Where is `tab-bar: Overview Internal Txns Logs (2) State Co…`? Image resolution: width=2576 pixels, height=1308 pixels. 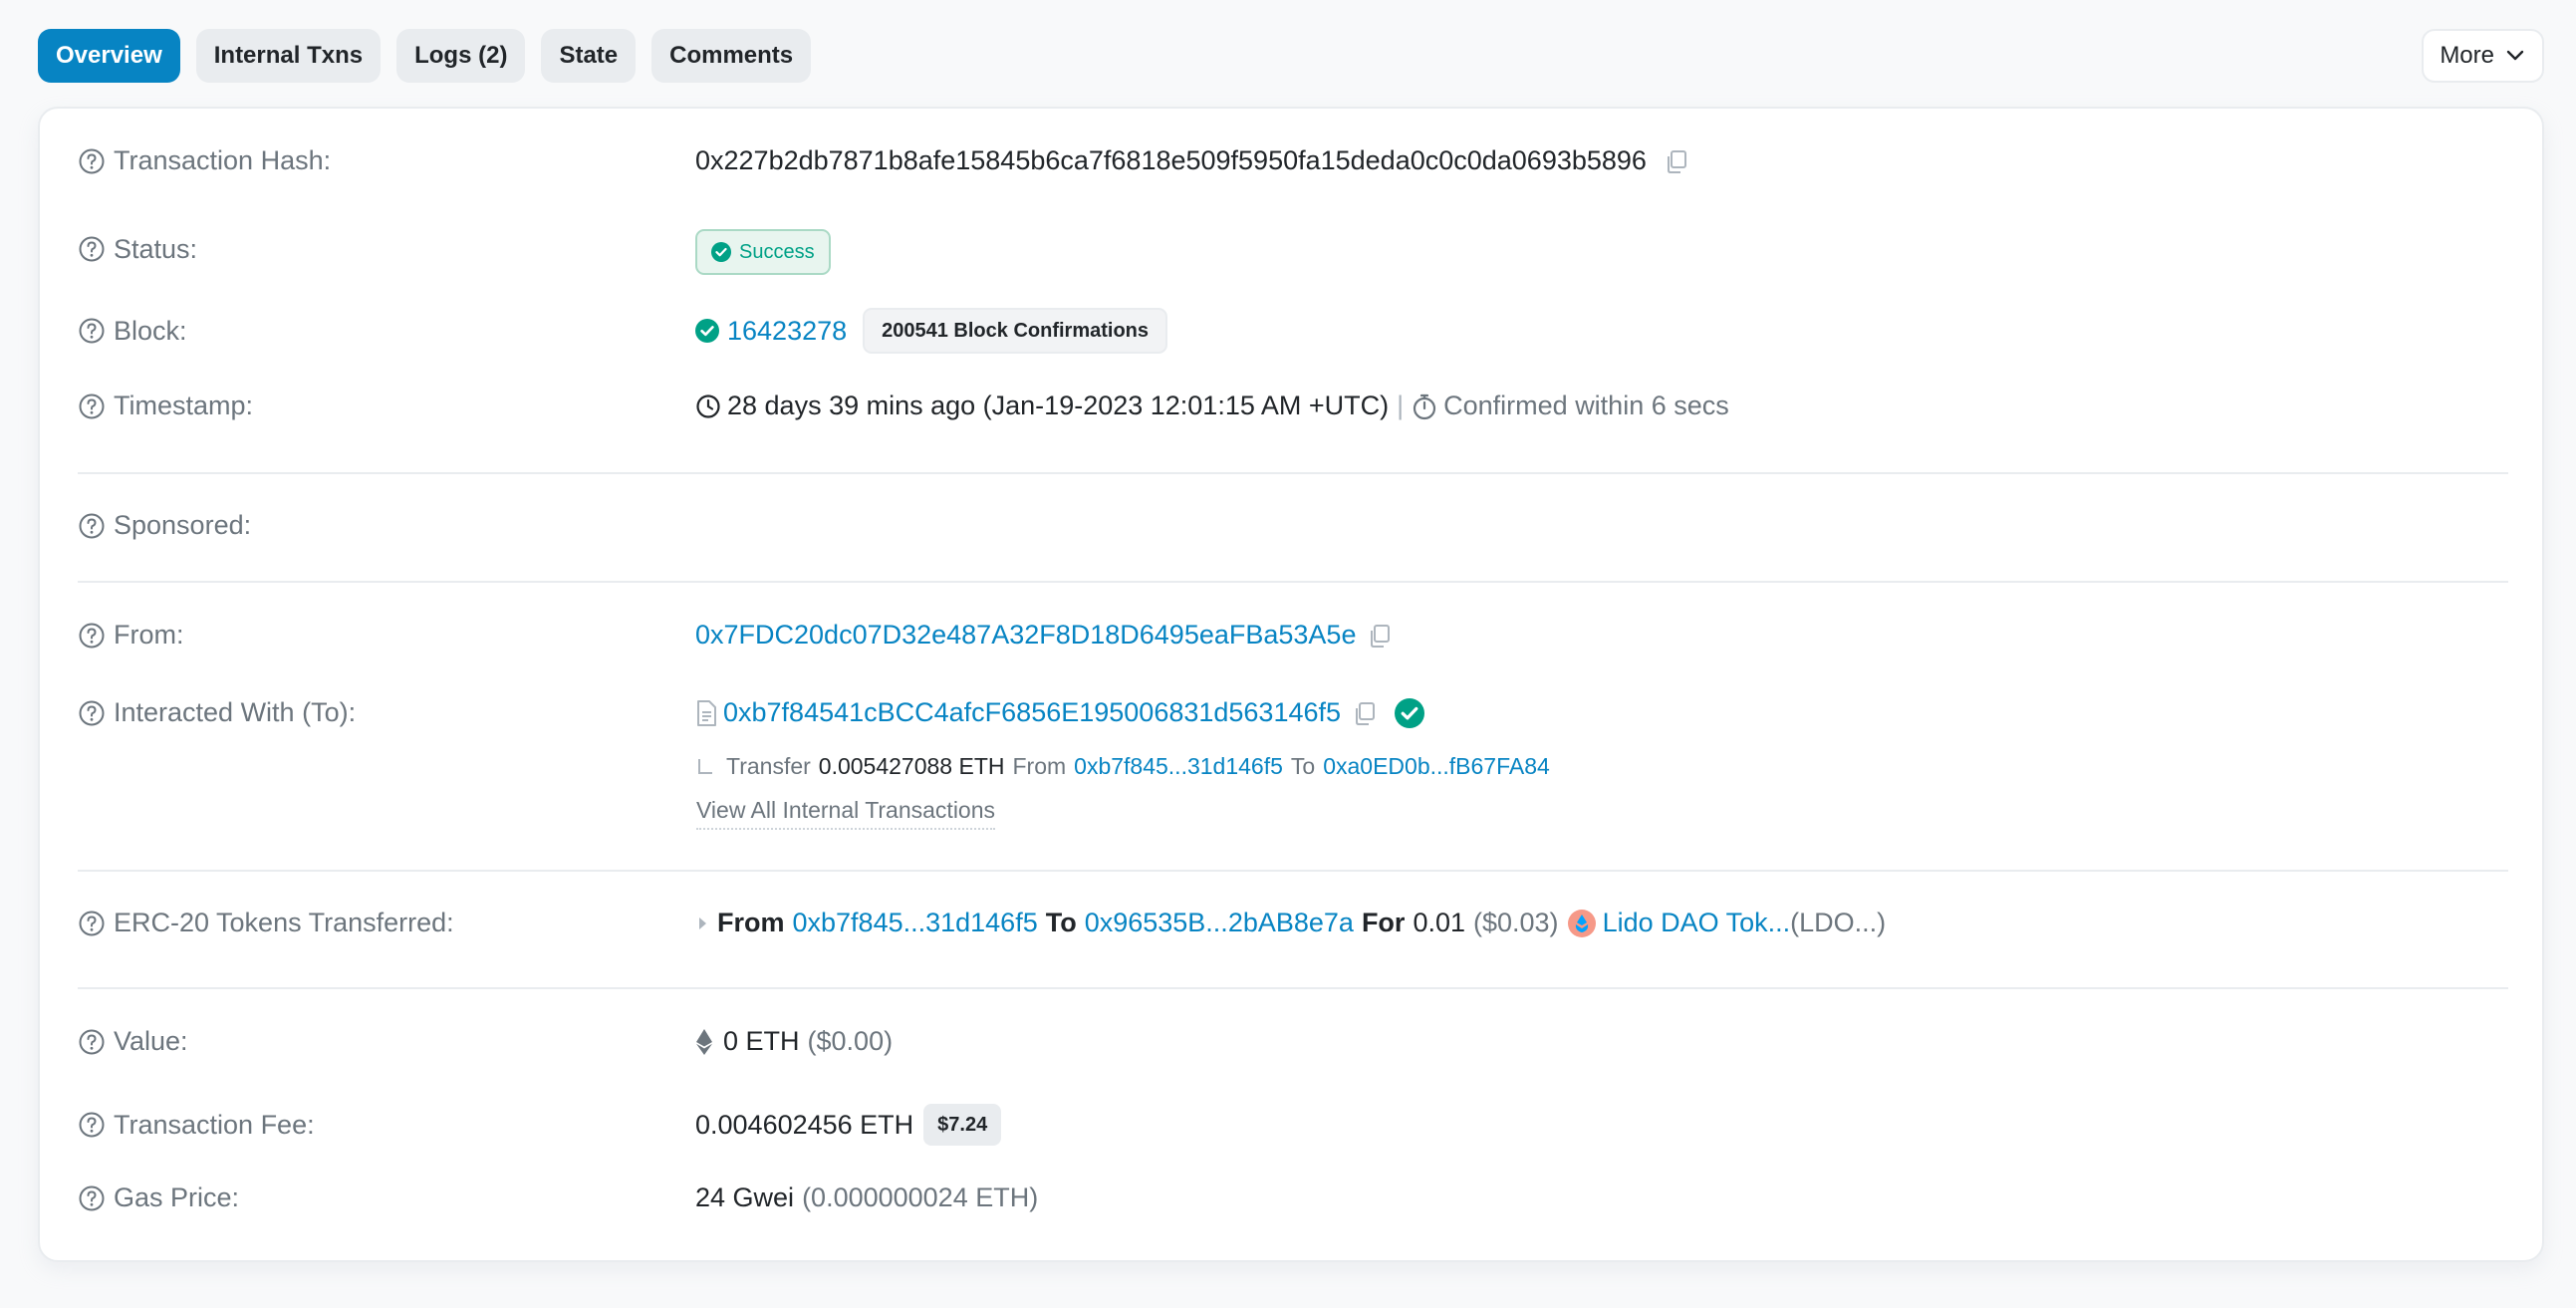 tab-bar: Overview Internal Txns Logs (2) State Co… is located at coordinates (425, 56).